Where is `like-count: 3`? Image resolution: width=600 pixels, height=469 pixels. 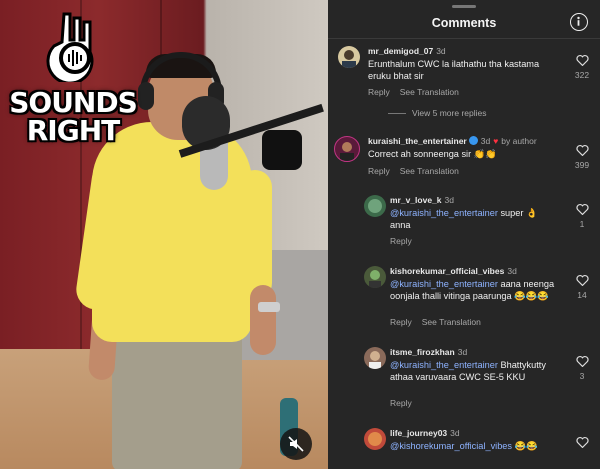
like-count: 3 is located at coordinates (582, 376).